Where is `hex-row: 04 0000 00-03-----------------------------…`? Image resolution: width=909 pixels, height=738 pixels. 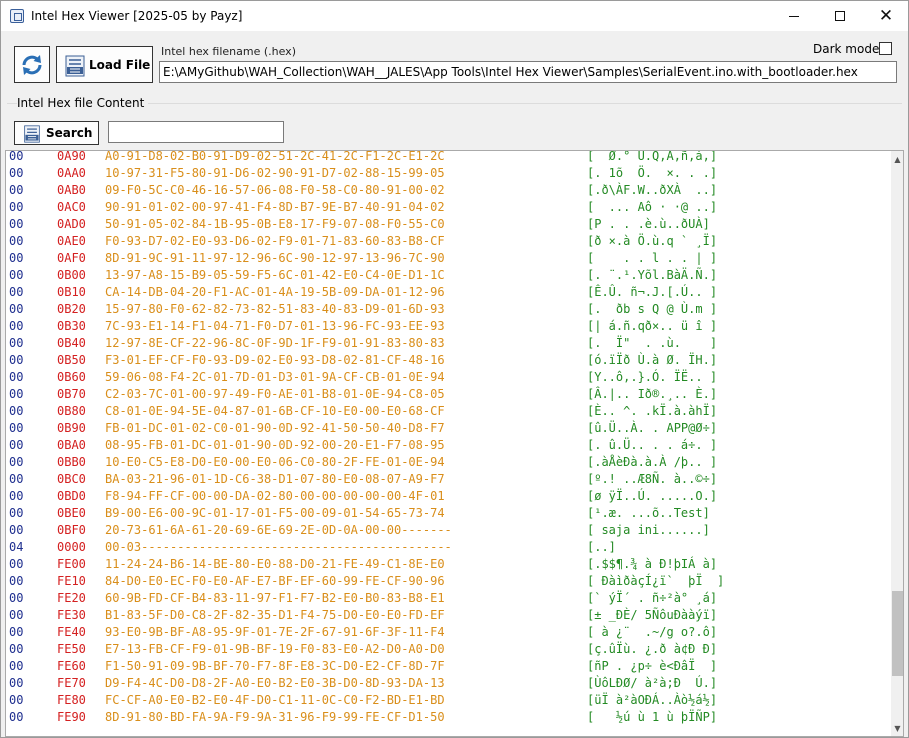
hex-row: 04 0000 00-03-----------------------------… is located at coordinates (446, 547).